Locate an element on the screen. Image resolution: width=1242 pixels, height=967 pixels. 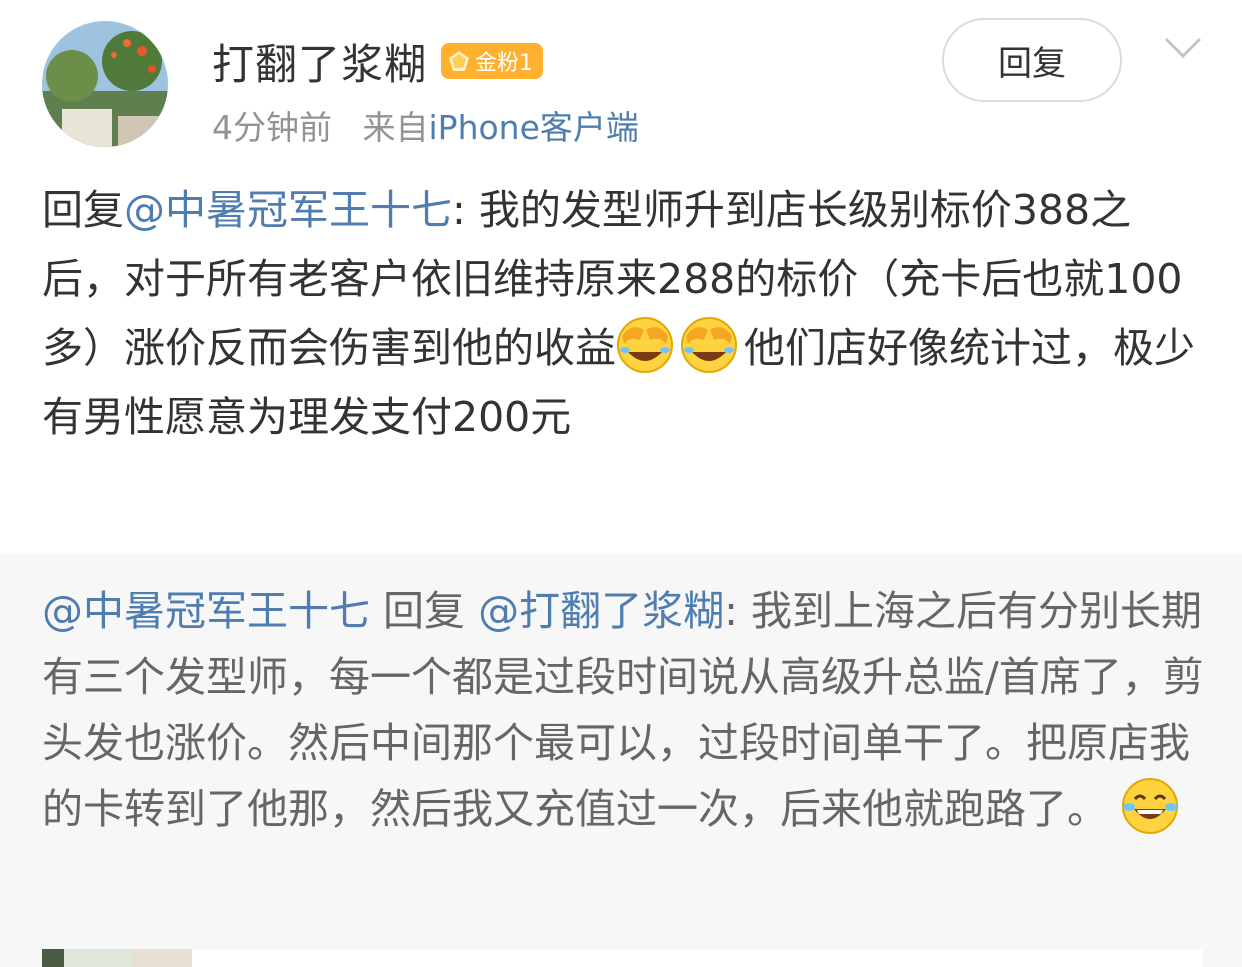
reply-prefix: 回复 is located at coordinates (83, 210).